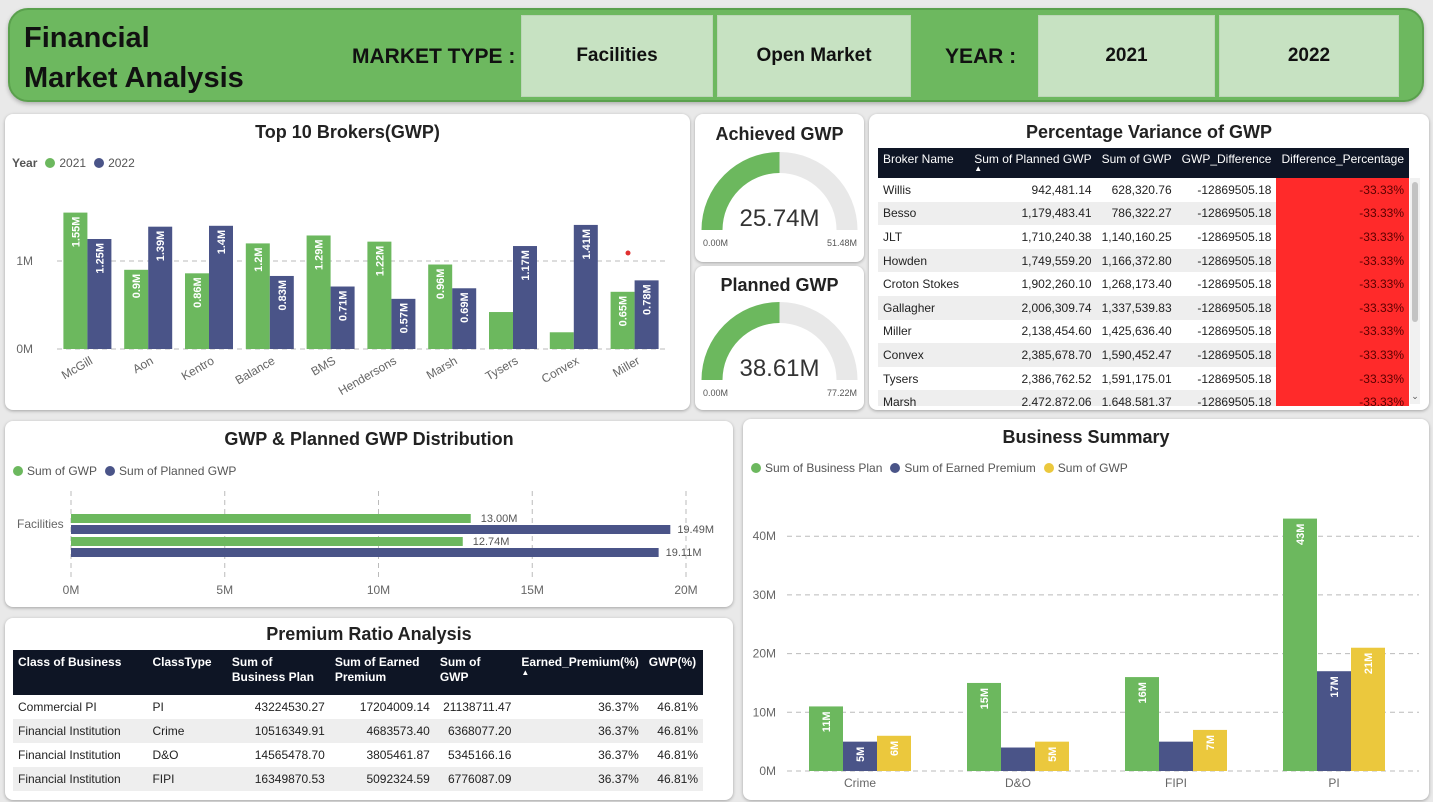 This screenshot has height=802, width=1433. What do you see at coordinates (289, 707) in the screenshot?
I see `table-cell: 43224530.27` at bounding box center [289, 707].